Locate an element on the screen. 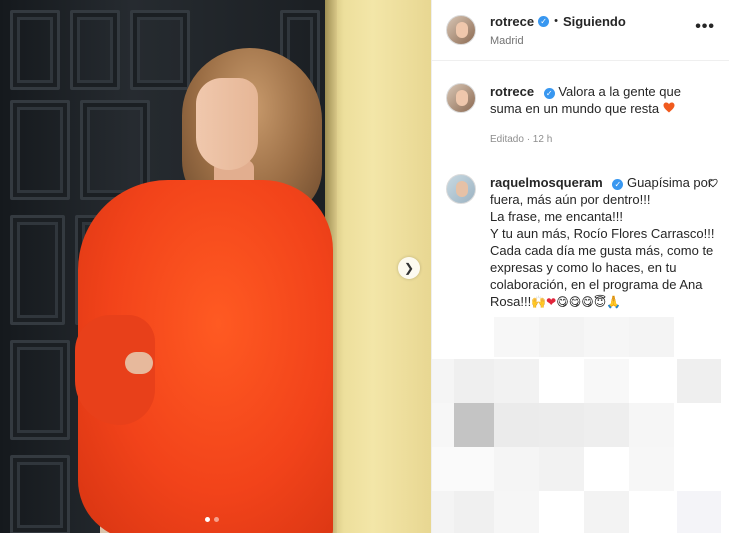 This screenshot has height=533, width=729. red-heart-icon: ❤ is located at coordinates (551, 302).